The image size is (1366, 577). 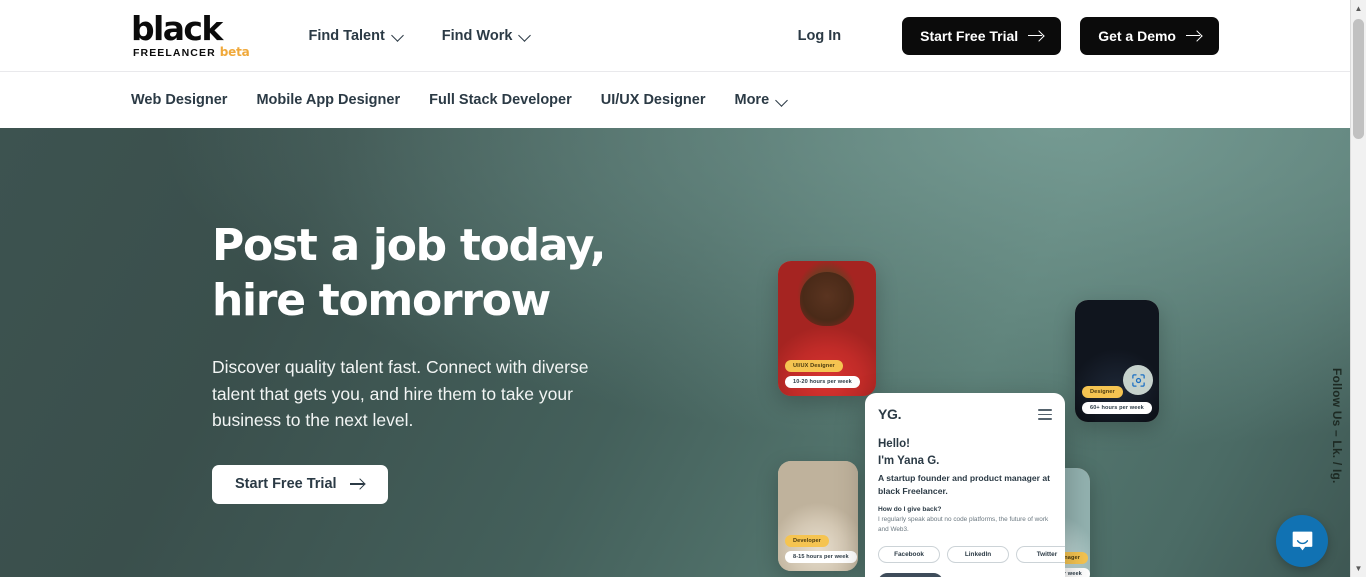 I want to click on profile-question: How do I give back?, so click(x=910, y=509).